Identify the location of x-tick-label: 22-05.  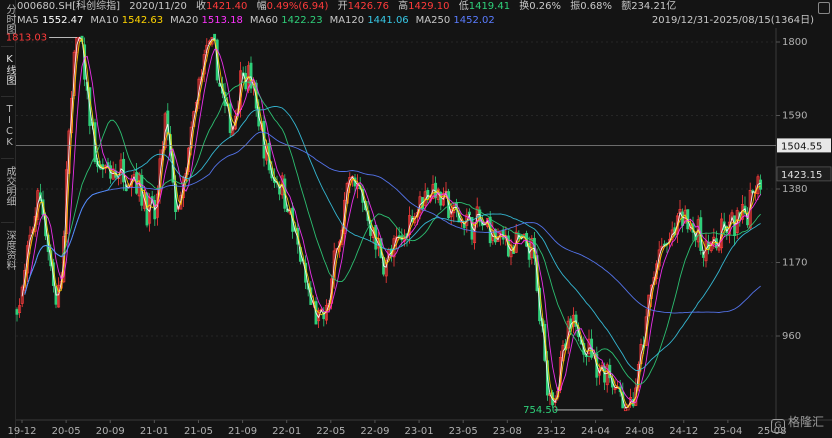
(330, 431).